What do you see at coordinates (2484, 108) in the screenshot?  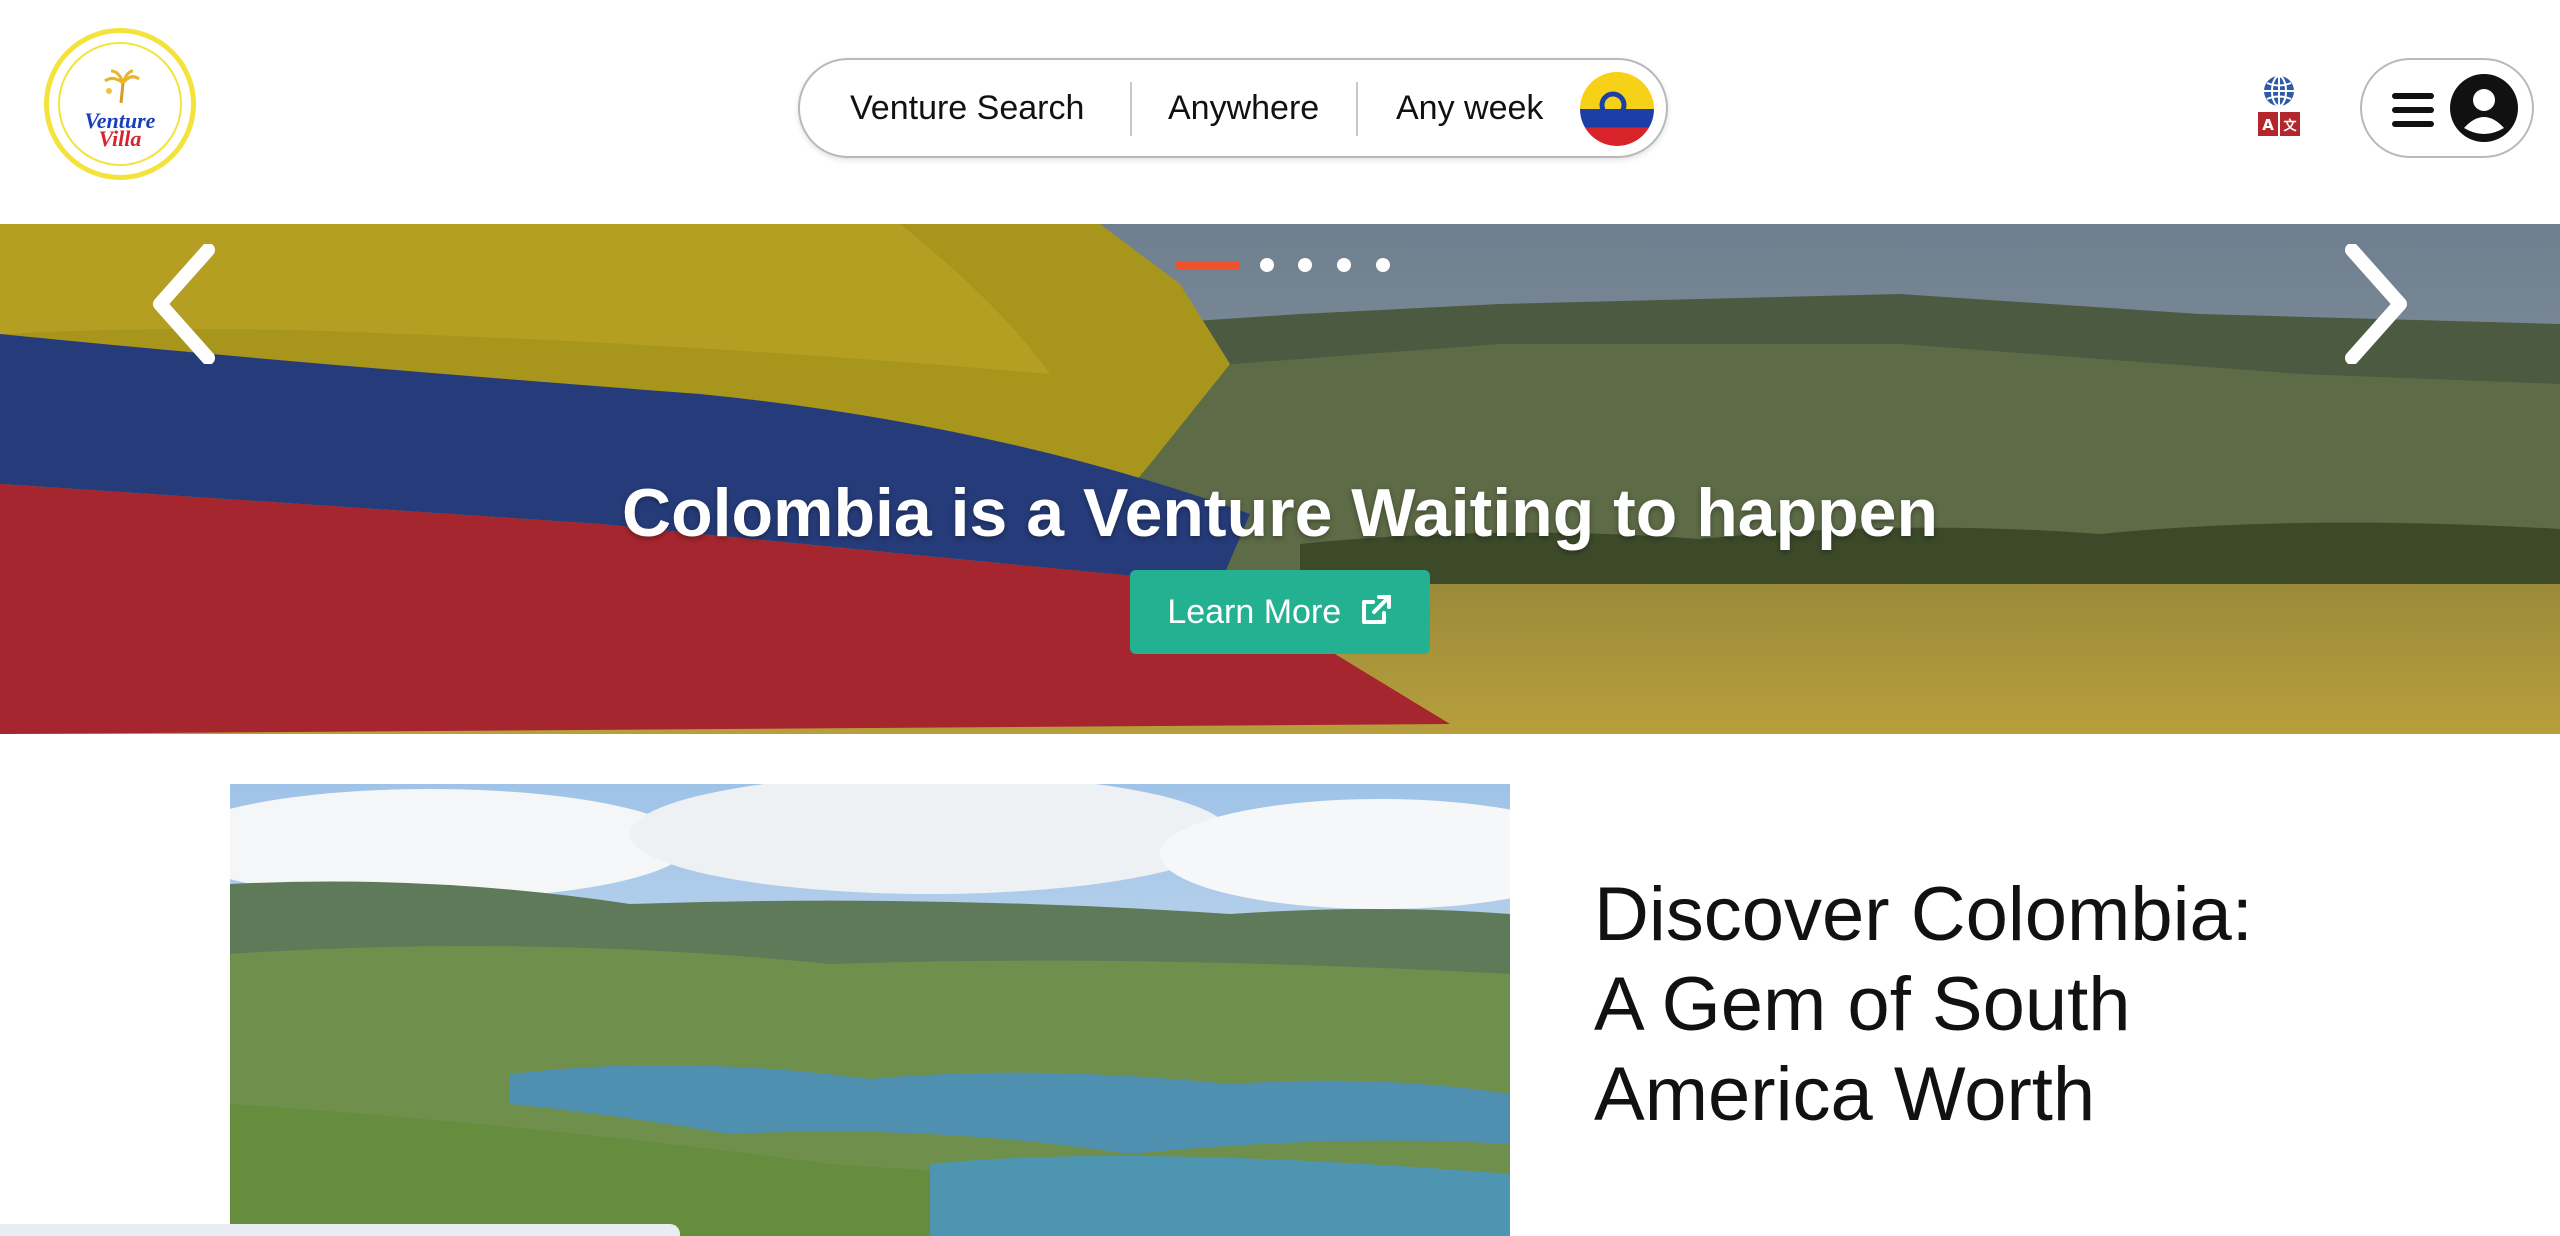 I see `user-avatar-icon` at bounding box center [2484, 108].